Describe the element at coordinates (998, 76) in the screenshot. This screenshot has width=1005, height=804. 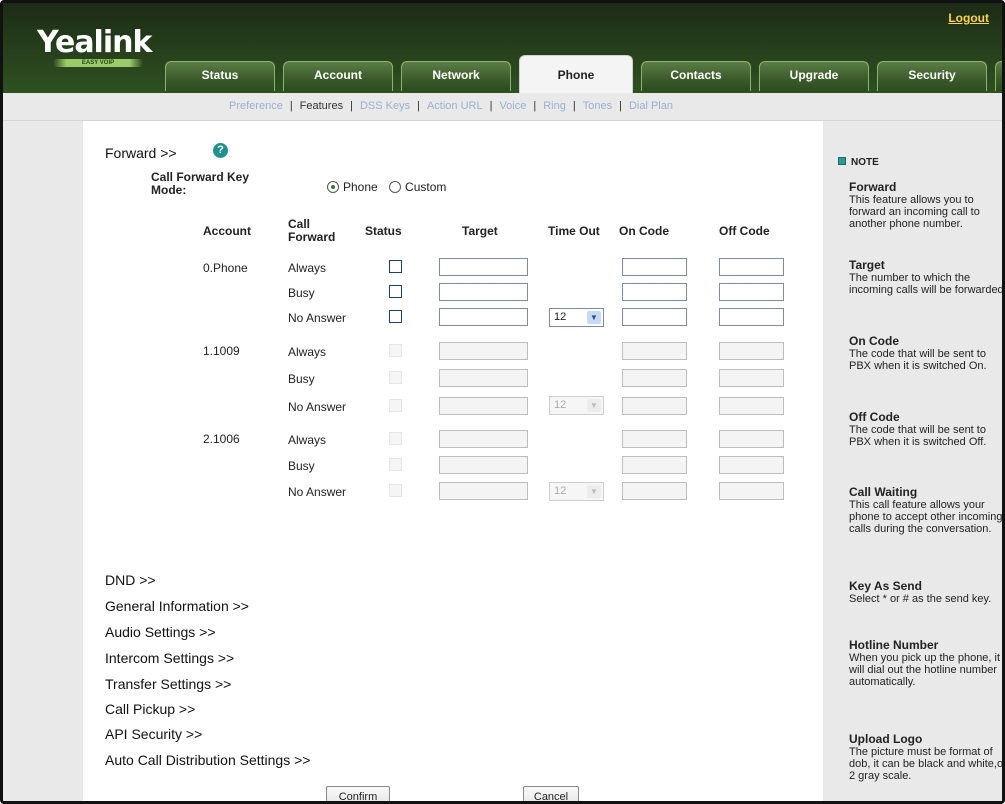
I see `tab-overflow` at that location.